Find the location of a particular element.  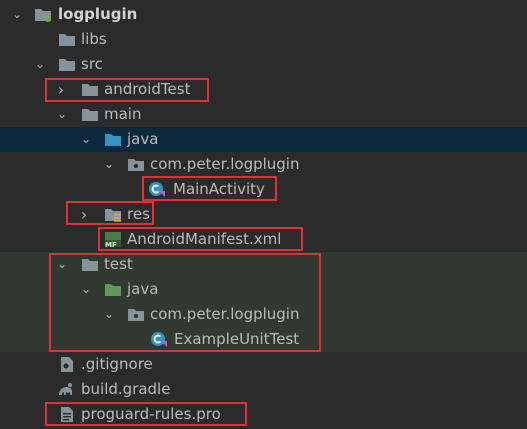

tree-row-res: › res is located at coordinates (263, 214).